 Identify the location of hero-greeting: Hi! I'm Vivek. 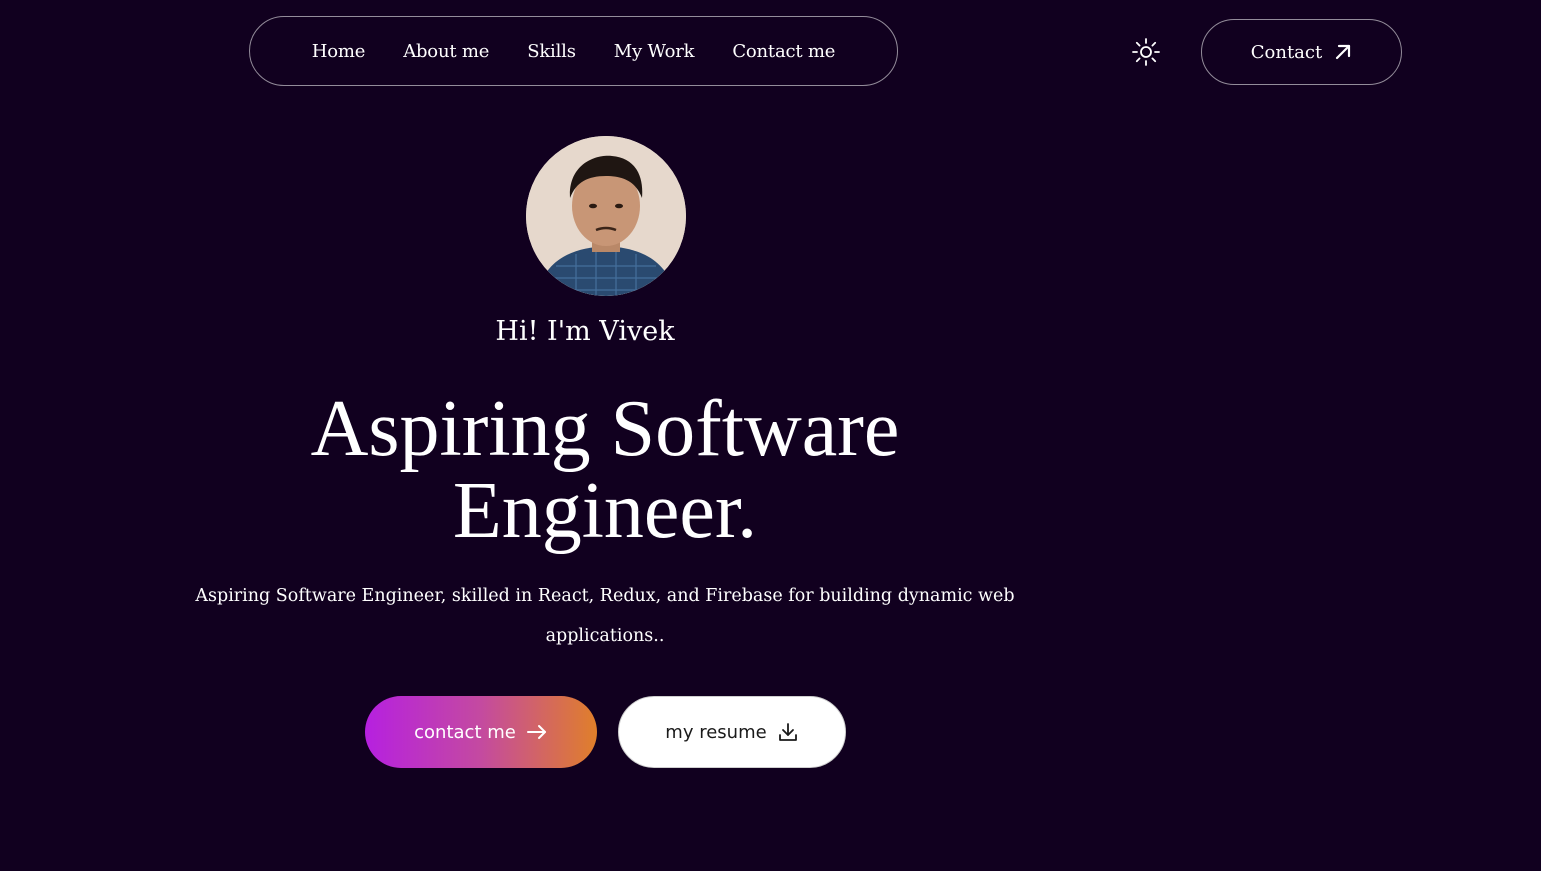
(585, 331).